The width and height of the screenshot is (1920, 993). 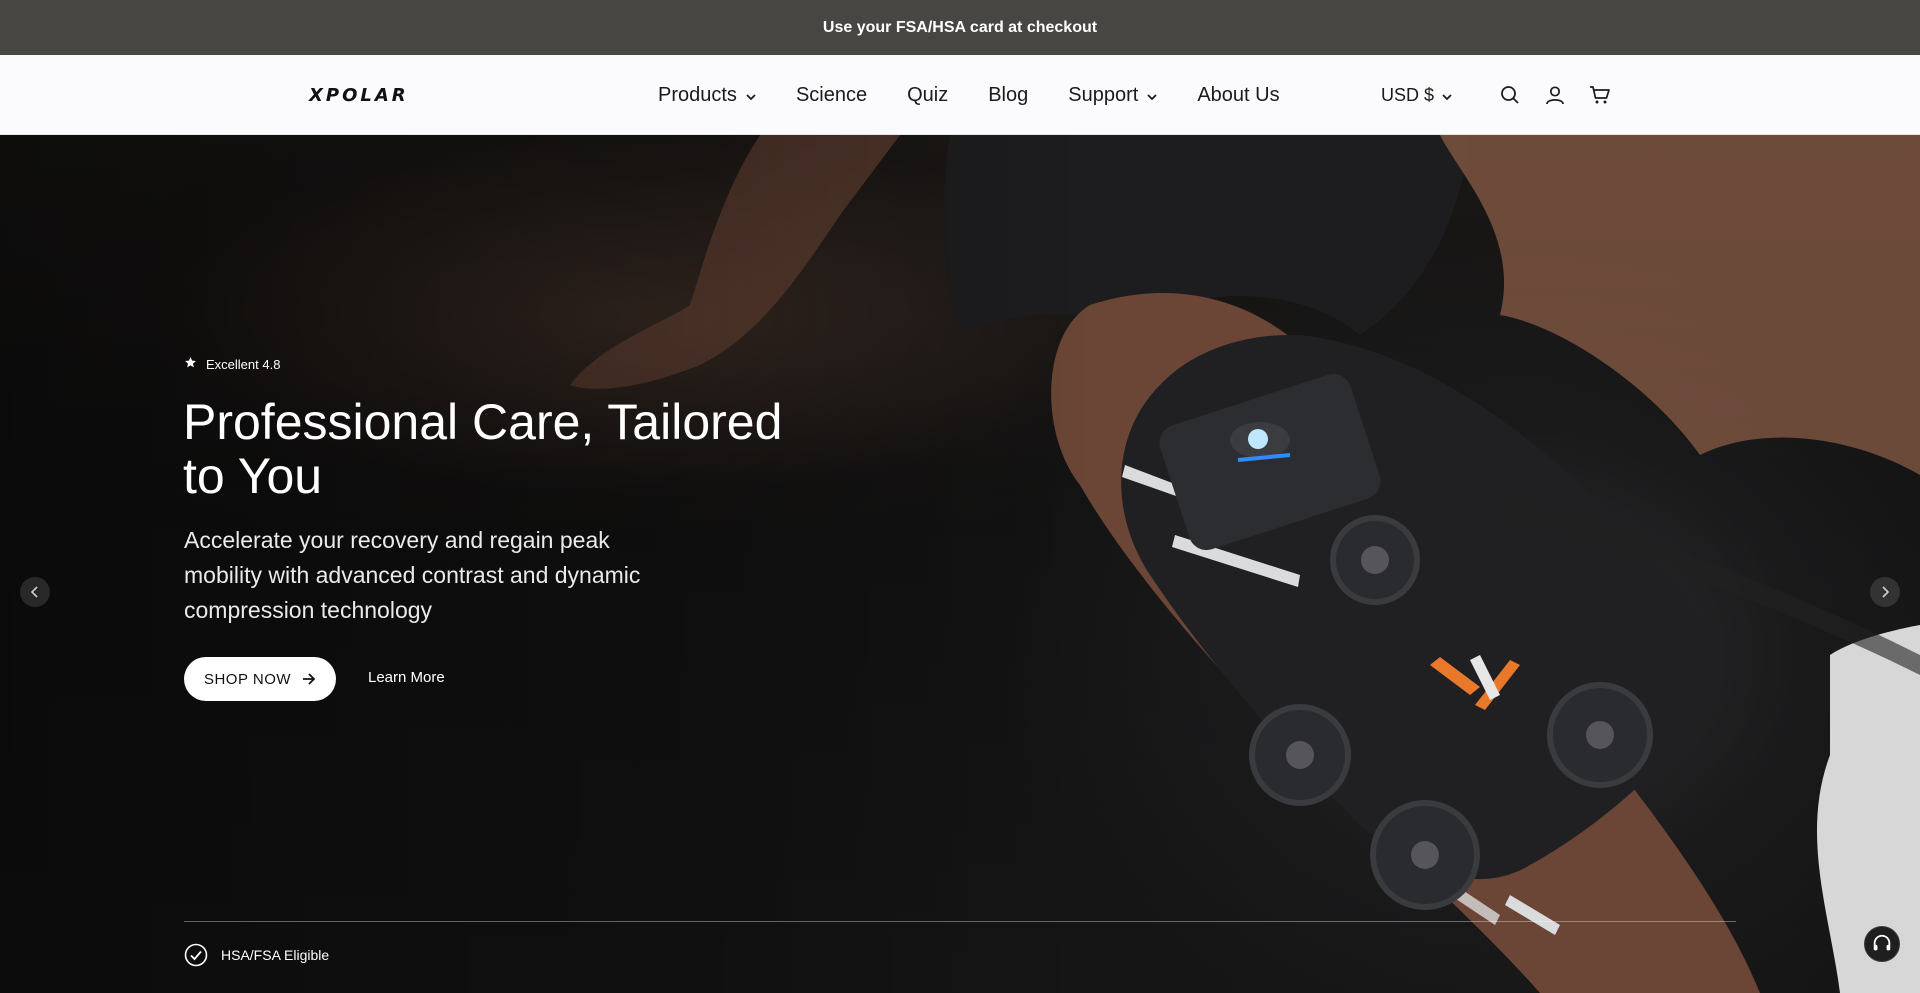 What do you see at coordinates (309, 679) in the screenshot?
I see `arrow-right-icon` at bounding box center [309, 679].